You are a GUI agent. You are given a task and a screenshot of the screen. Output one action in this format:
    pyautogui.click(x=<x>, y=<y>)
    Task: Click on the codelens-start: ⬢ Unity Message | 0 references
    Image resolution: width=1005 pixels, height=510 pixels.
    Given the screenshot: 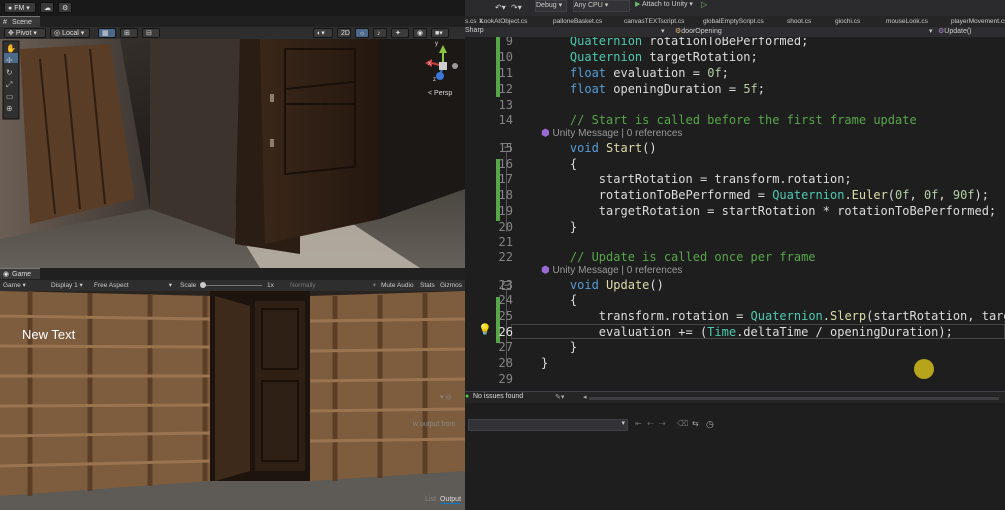 What is the action you would take?
    pyautogui.click(x=611, y=133)
    